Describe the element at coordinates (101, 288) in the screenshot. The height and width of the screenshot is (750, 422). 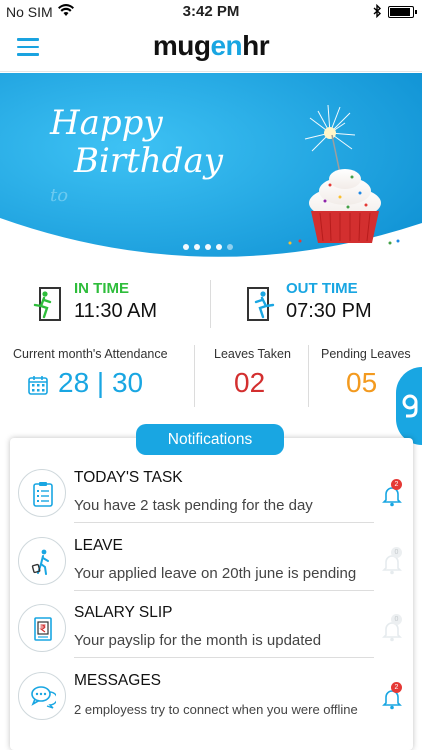
I see `in-time-label: IN TIME` at that location.